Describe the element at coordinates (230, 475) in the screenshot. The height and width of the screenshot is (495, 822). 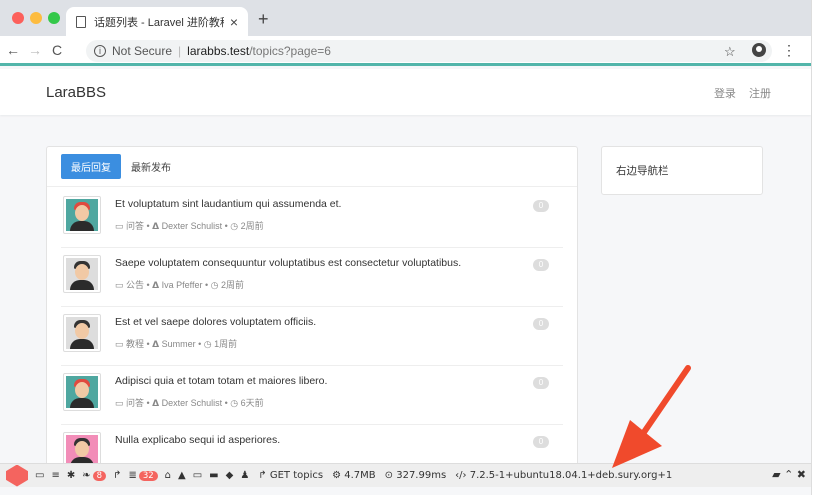
I see `tag-icon: ◆` at that location.